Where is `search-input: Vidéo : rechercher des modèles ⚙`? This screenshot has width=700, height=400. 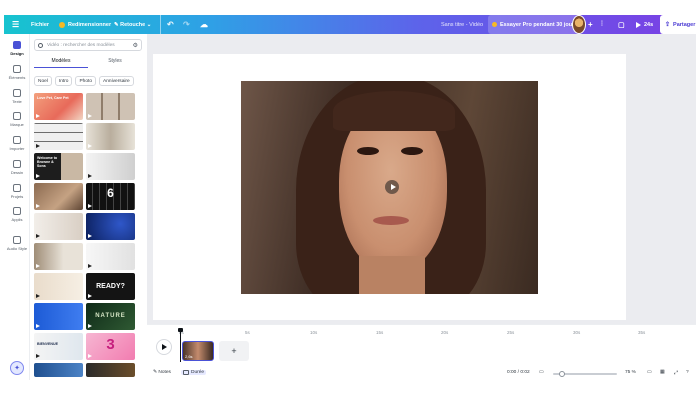 search-input: Vidéo : rechercher des modèles ⚙ is located at coordinates (88, 45).